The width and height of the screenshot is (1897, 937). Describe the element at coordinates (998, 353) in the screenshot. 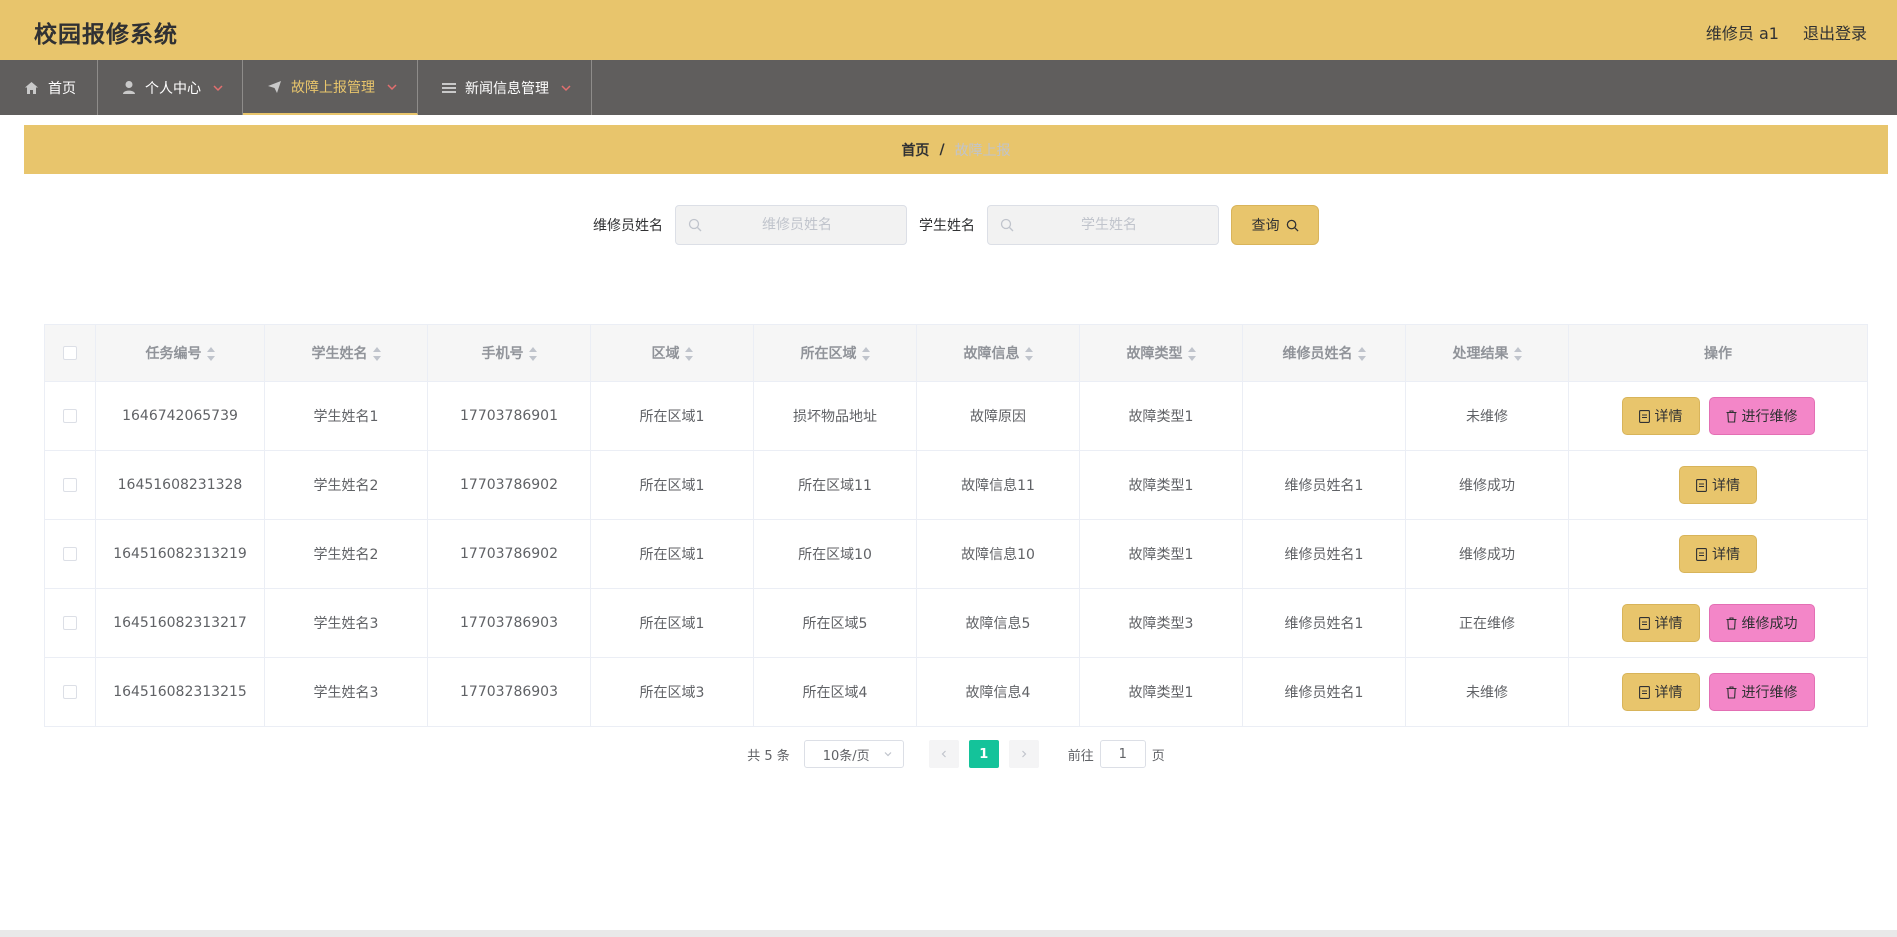

I see `column-header: 故障信息` at that location.